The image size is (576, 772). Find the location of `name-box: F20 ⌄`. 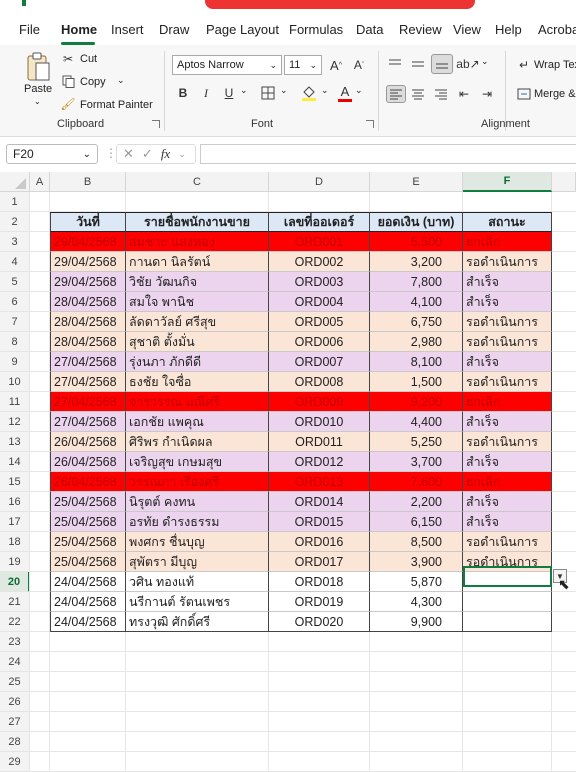

name-box: F20 ⌄ is located at coordinates (52, 154).